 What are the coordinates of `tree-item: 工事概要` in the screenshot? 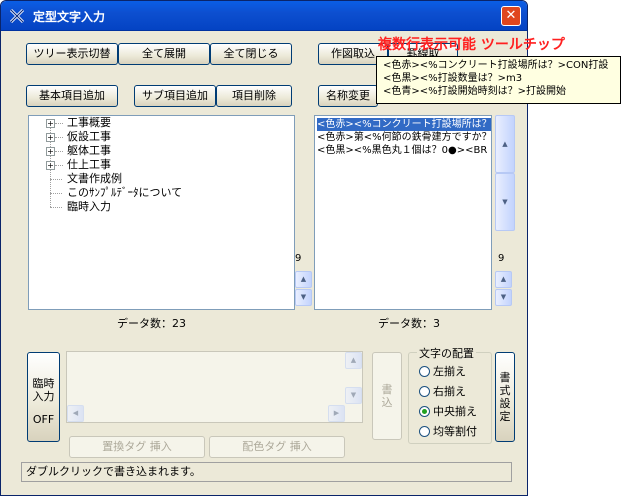 It's located at (89, 123).